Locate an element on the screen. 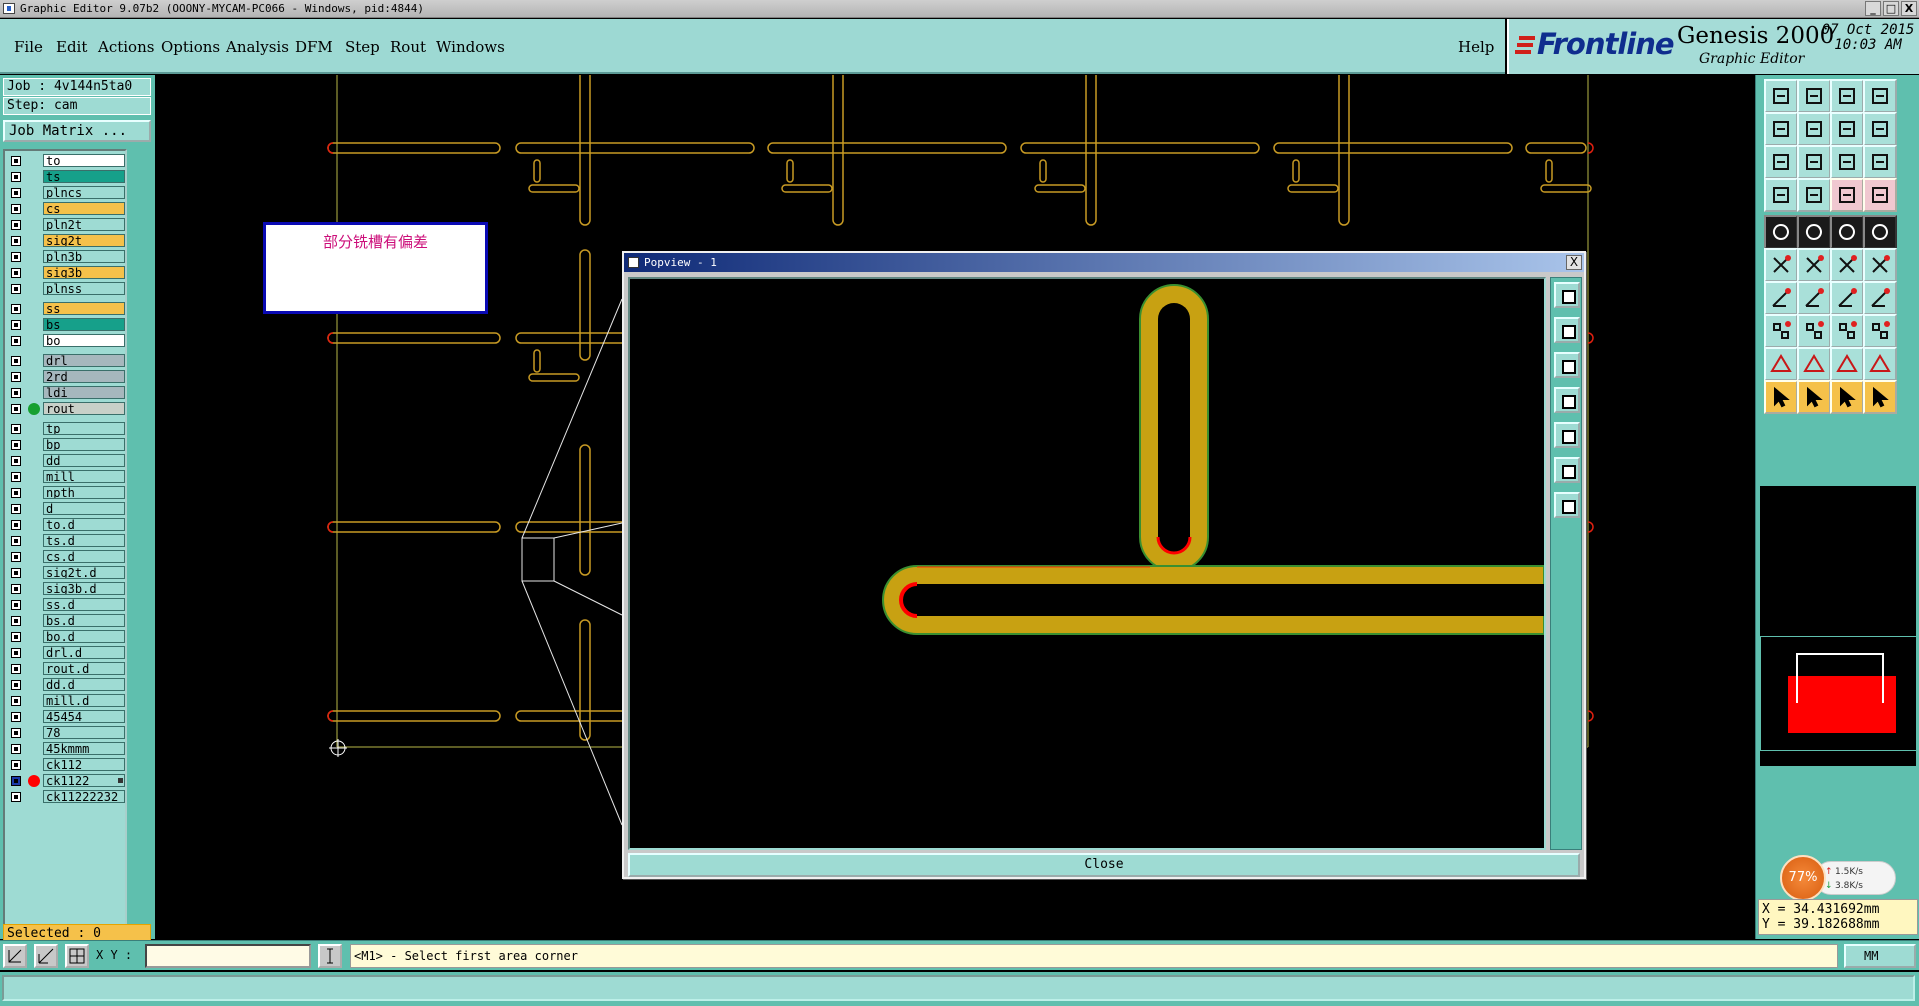  layer-name: bo is located at coordinates (84, 340).